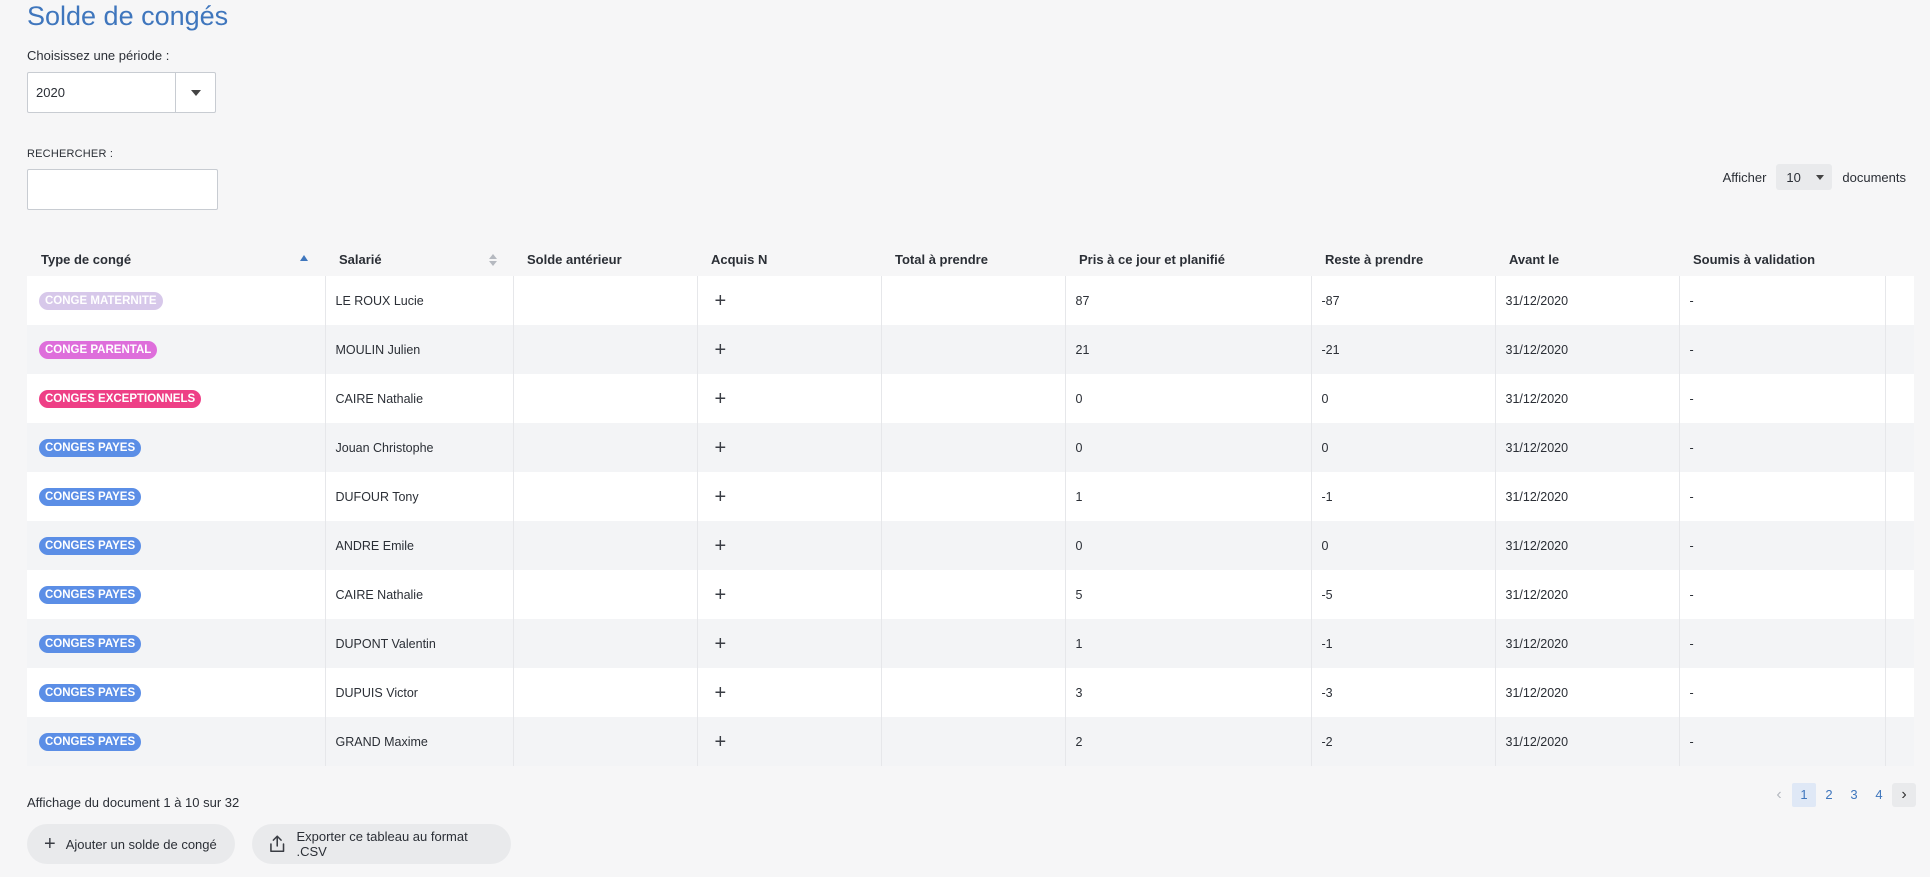 The height and width of the screenshot is (877, 1930). I want to click on column-header-acquired: Acquis N, so click(789, 259).